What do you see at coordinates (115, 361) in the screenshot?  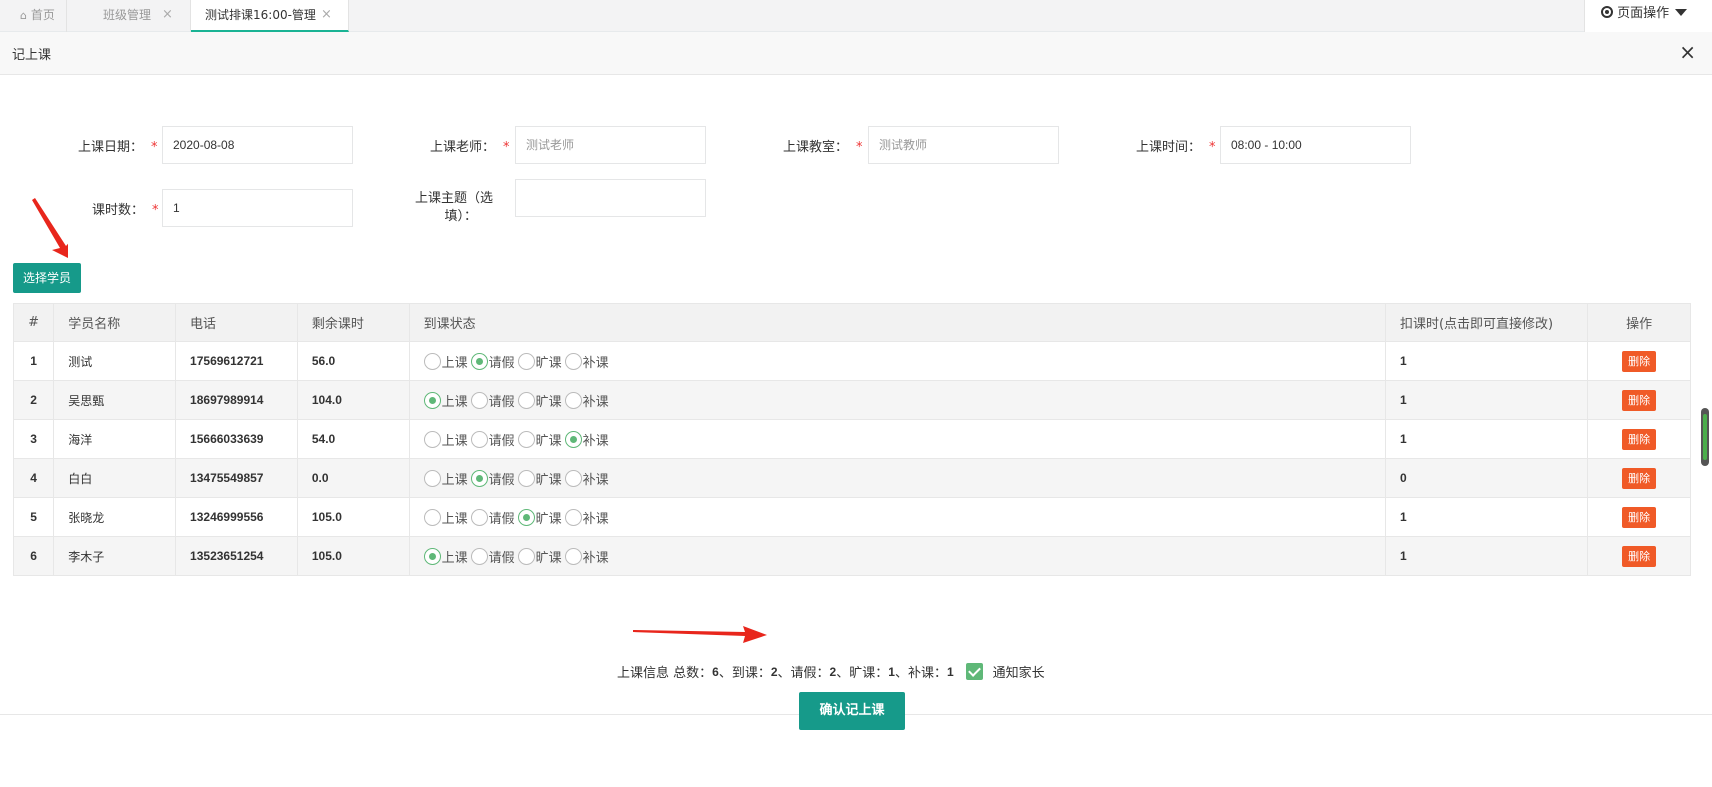 I see `student-name: 测试` at bounding box center [115, 361].